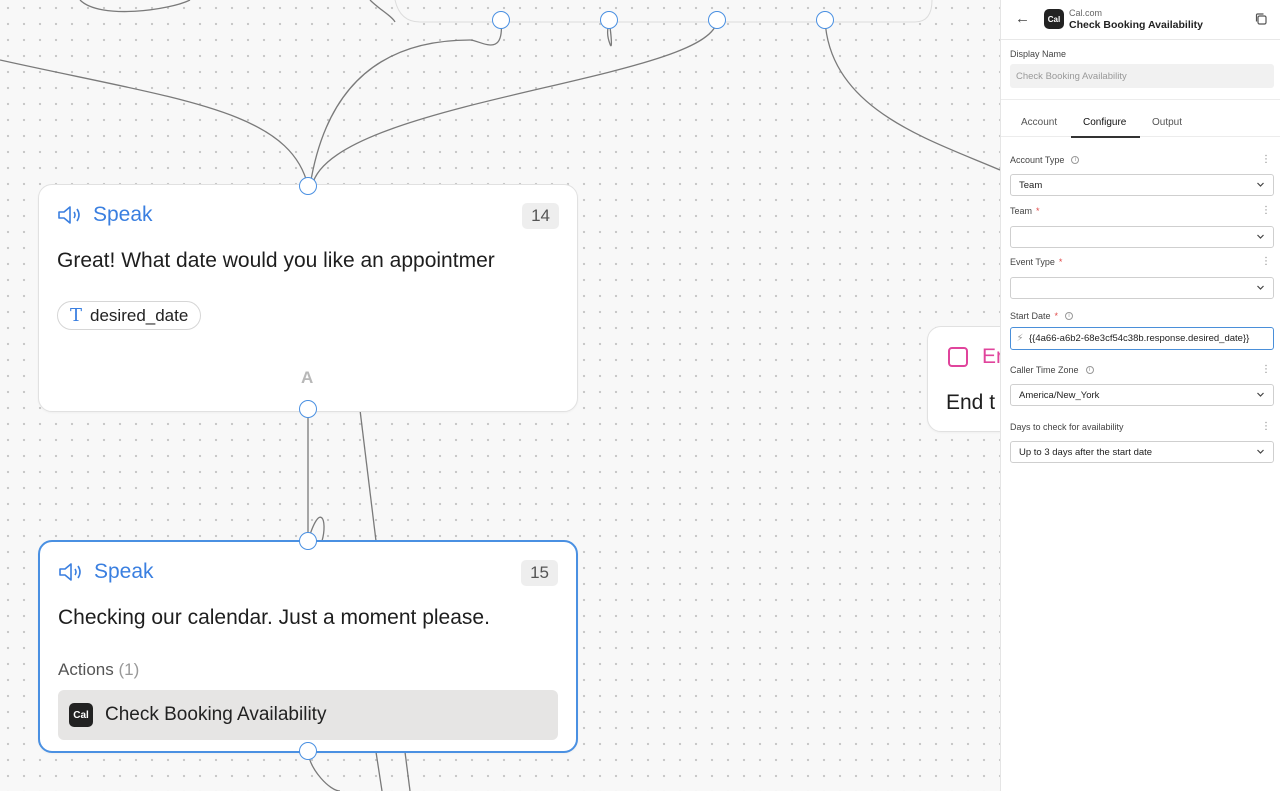 The width and height of the screenshot is (1280, 791). Describe the element at coordinates (1031, 185) in the screenshot. I see `select-value: Team` at that location.